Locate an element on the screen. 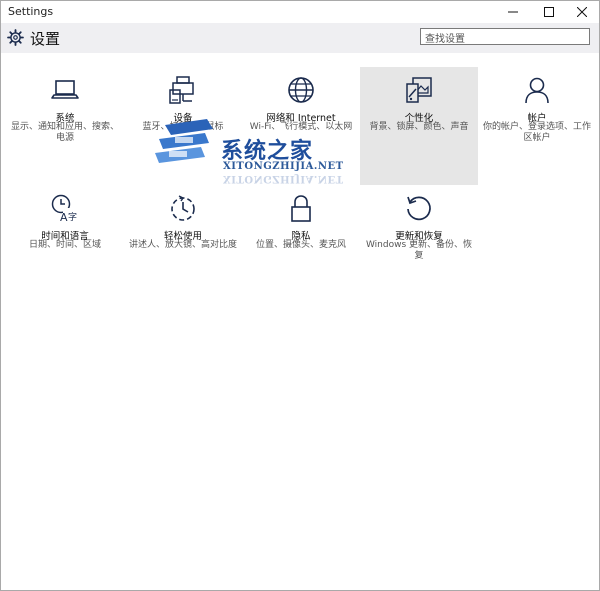  tile-update-recovery: 更新和恢复 Windows 更新、备份、恢复 is located at coordinates (419, 244).